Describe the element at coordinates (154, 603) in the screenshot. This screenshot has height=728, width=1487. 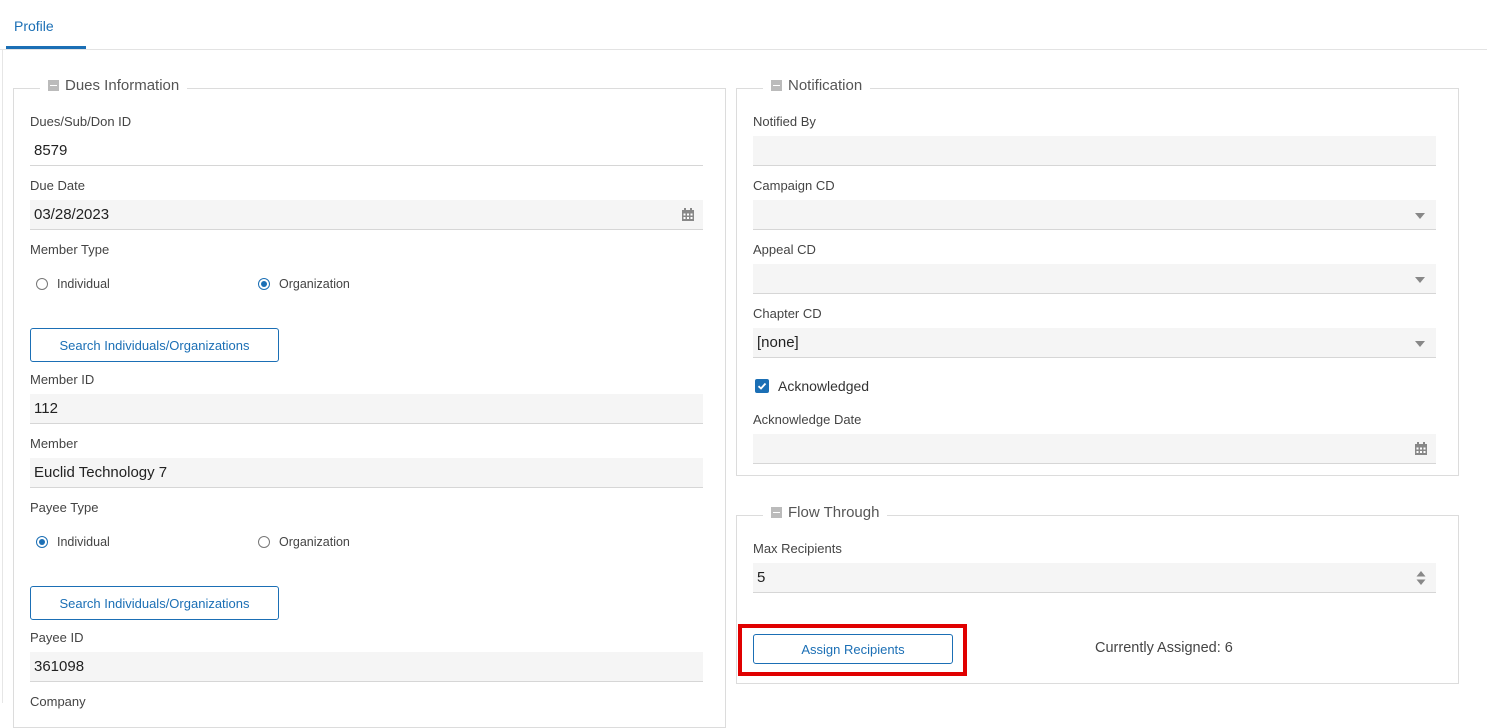
I see `search-individuals-organizations-button-2: Search Individuals/Organizations` at that location.